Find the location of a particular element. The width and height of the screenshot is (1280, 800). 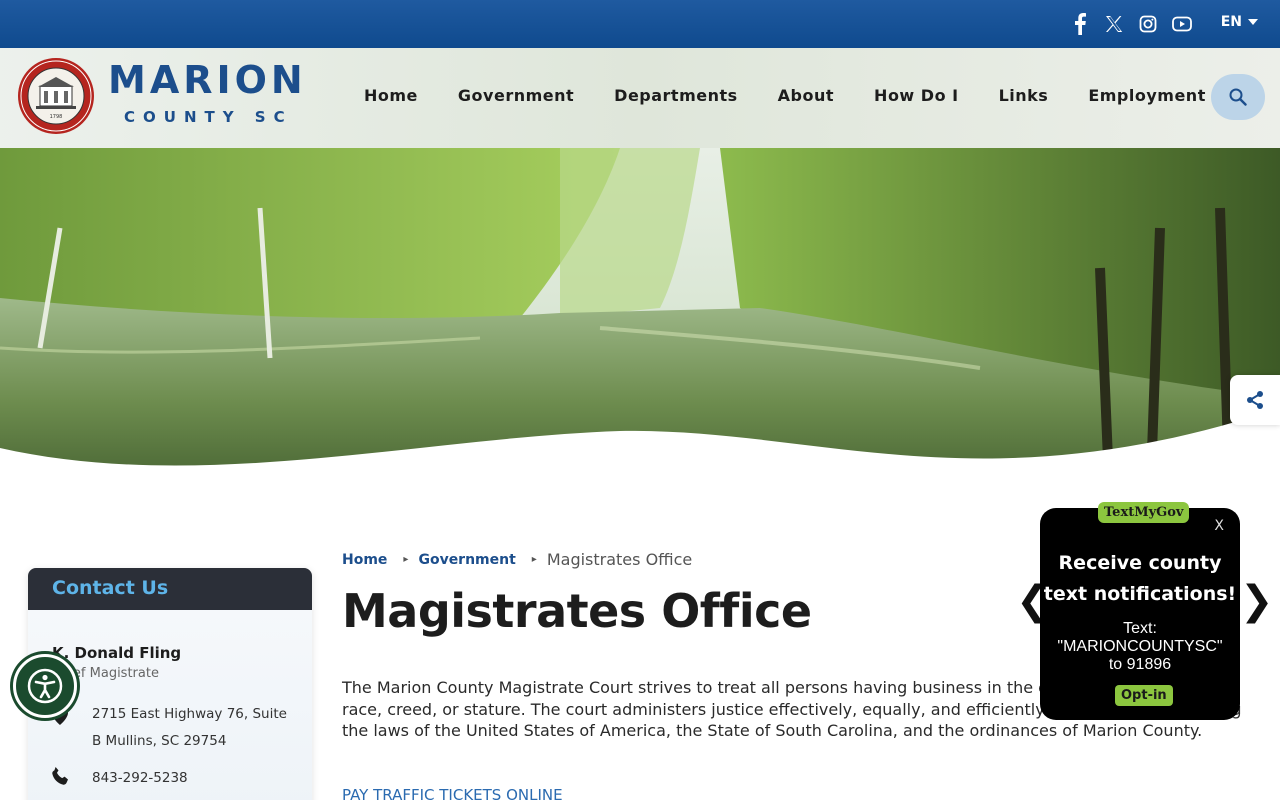

svg-text: 1798 is located at coordinates (56, 117).